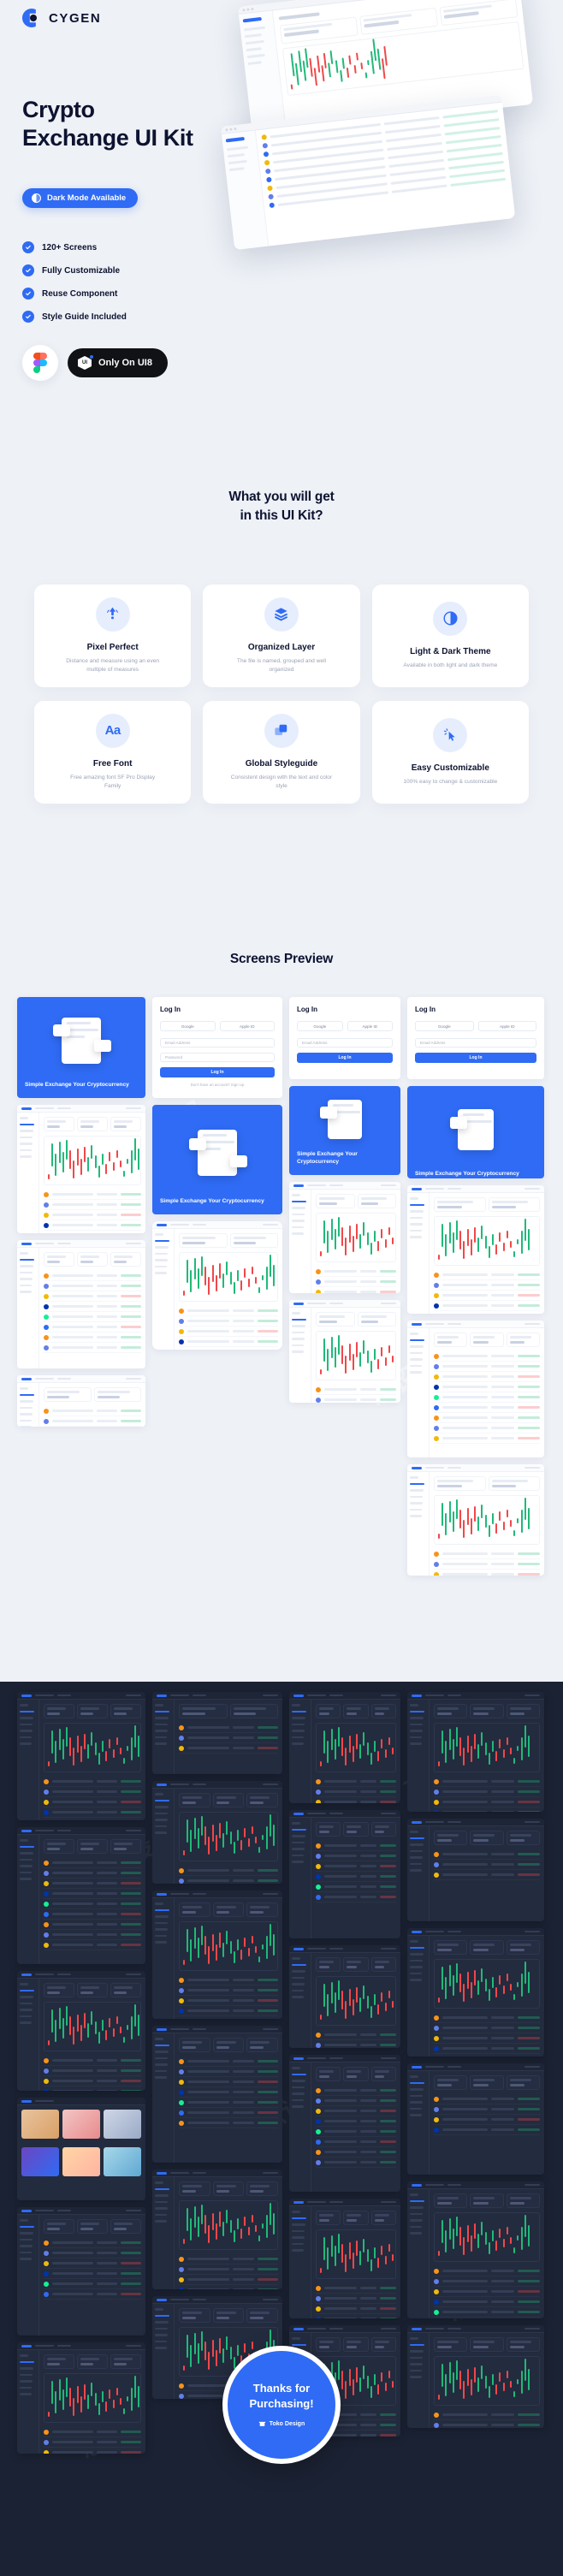  Describe the element at coordinates (118, 362) in the screenshot. I see `ui8-badge: UI Only On UI8` at that location.